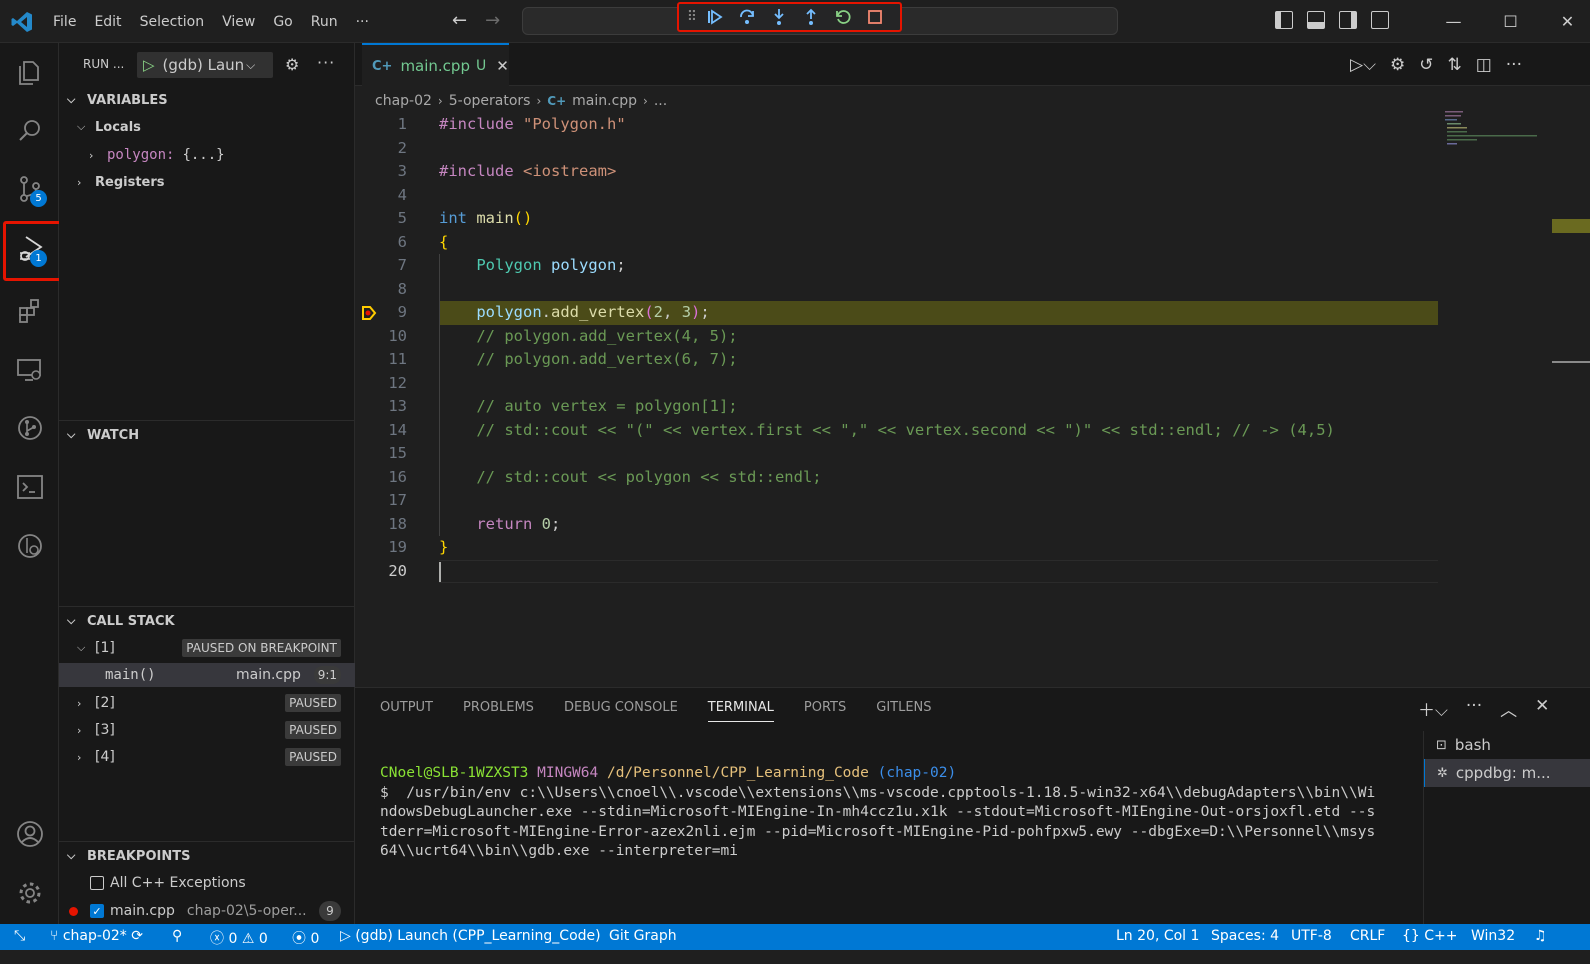  Describe the element at coordinates (1367, 936) in the screenshot. I see `line-ending: CRLF` at that location.